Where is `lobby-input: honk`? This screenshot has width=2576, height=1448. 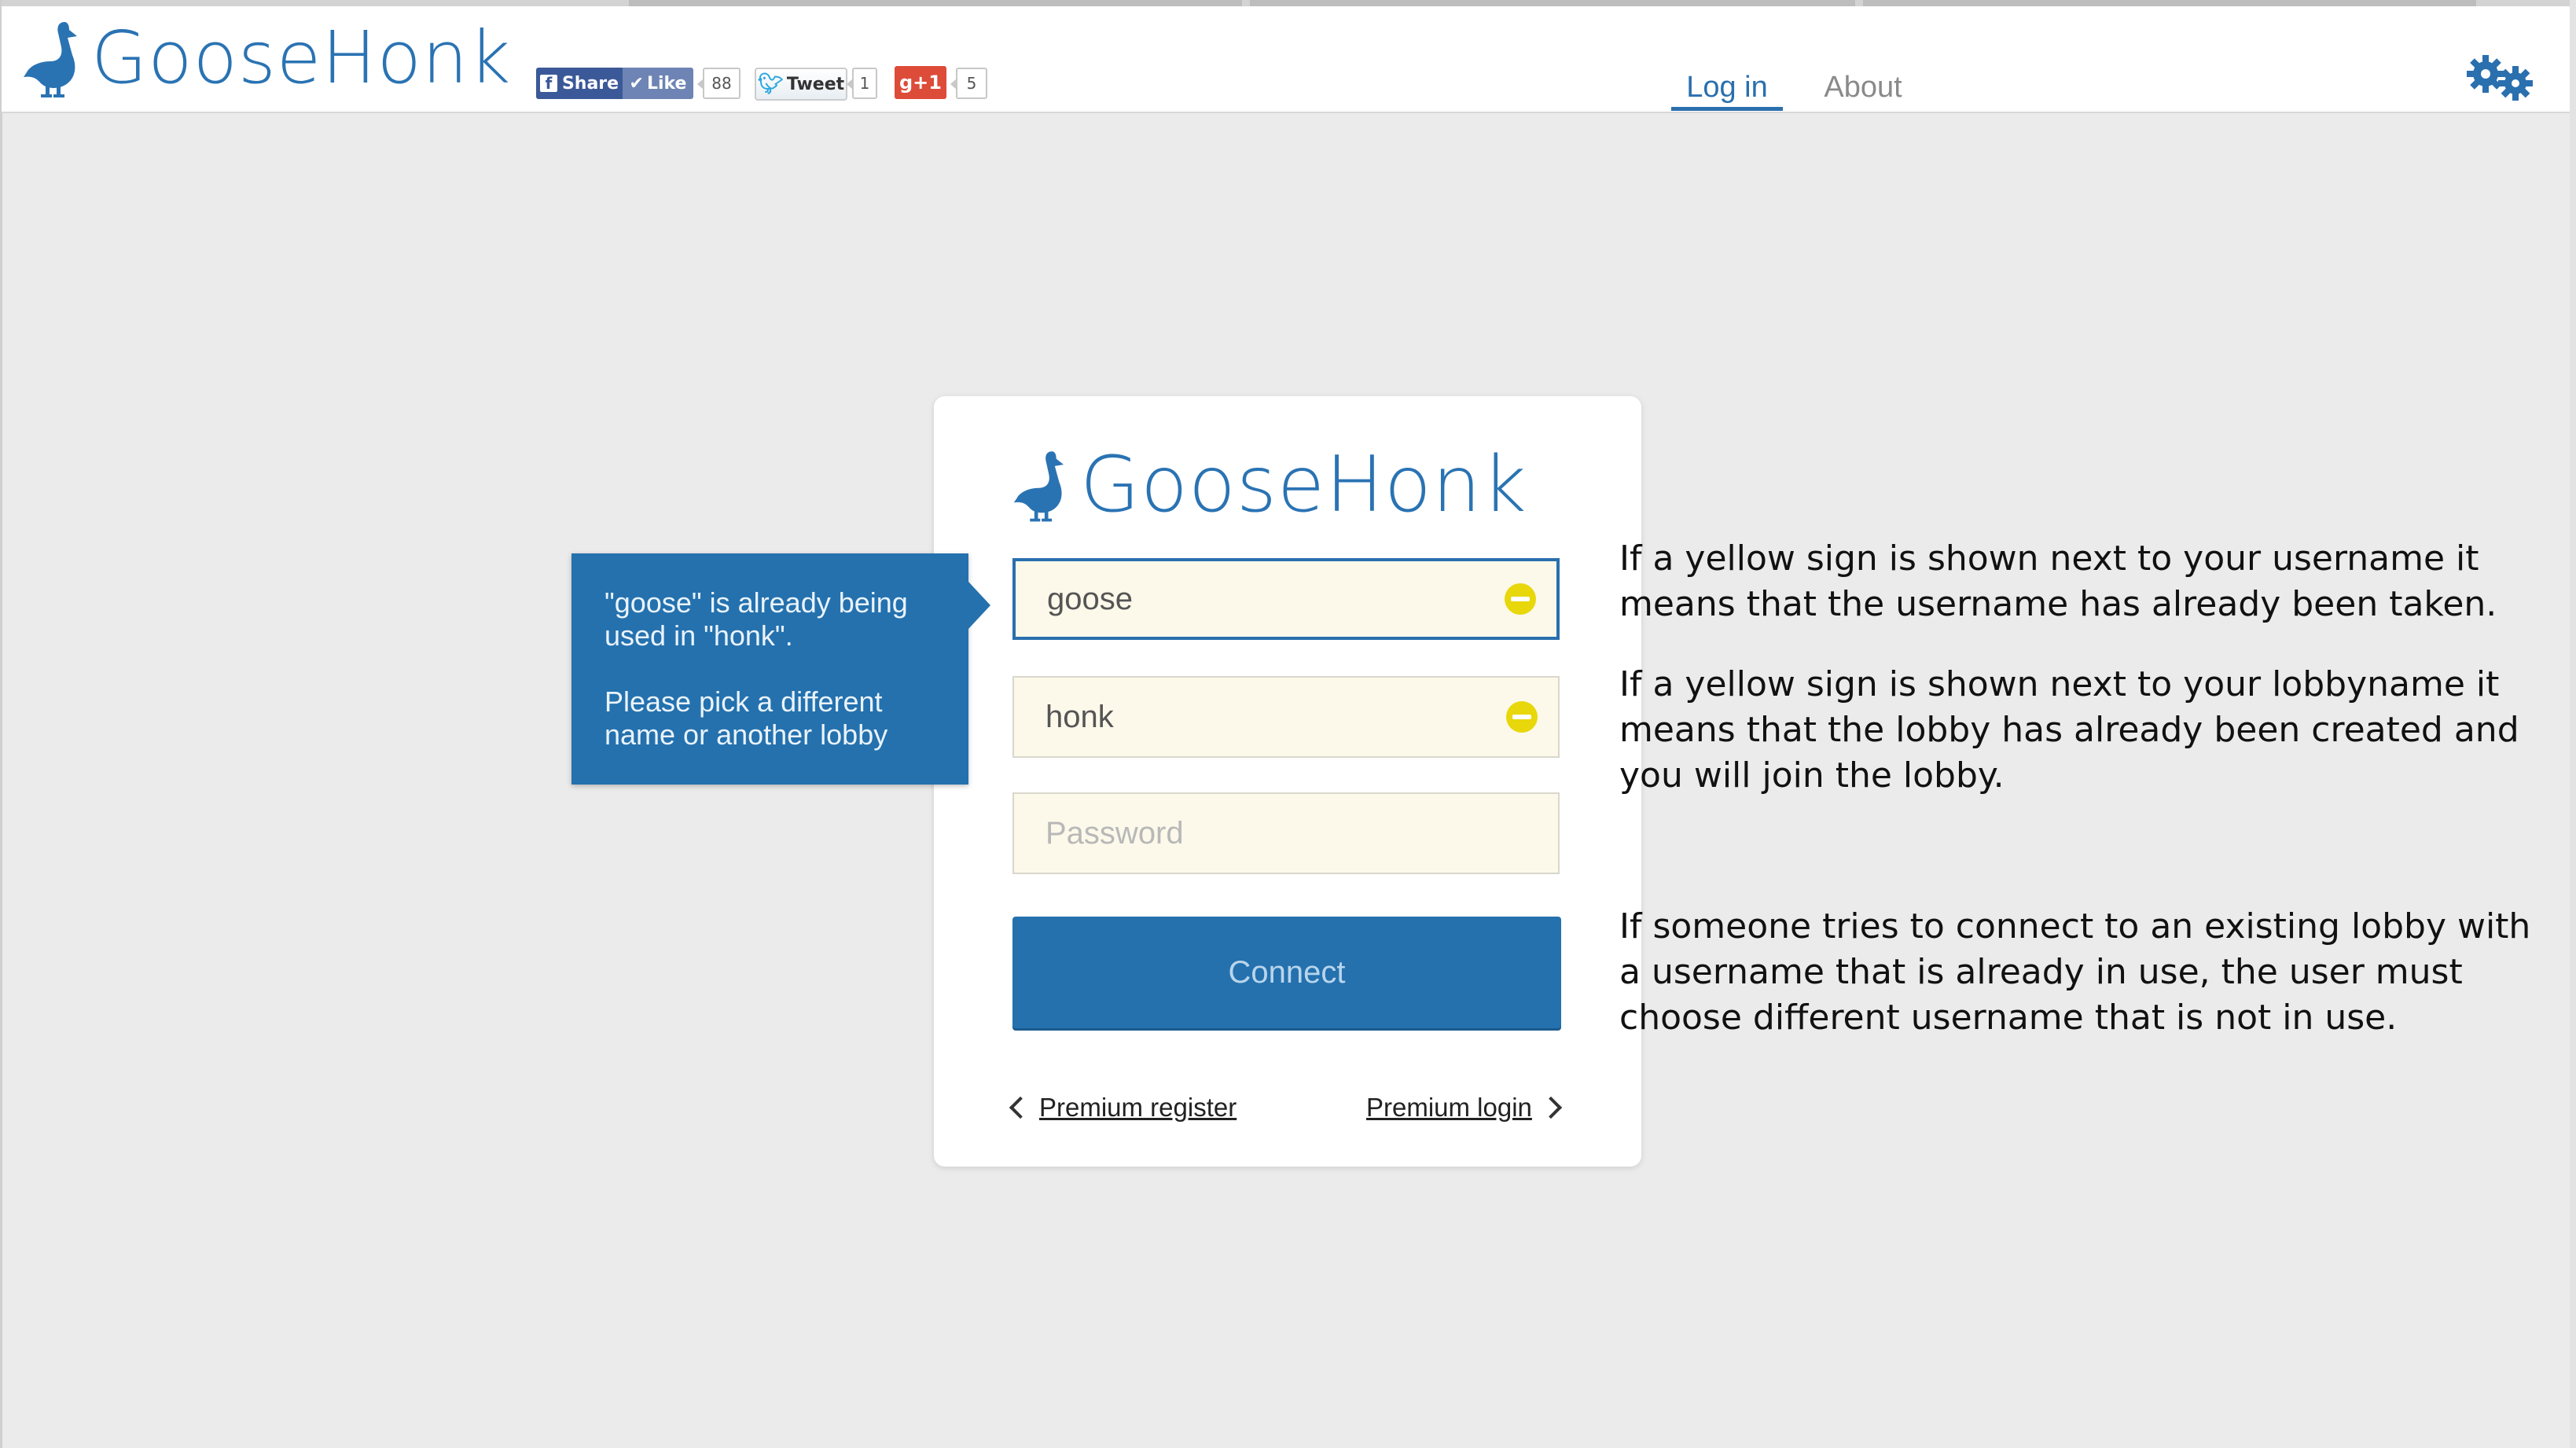
lobby-input: honk is located at coordinates (1286, 717).